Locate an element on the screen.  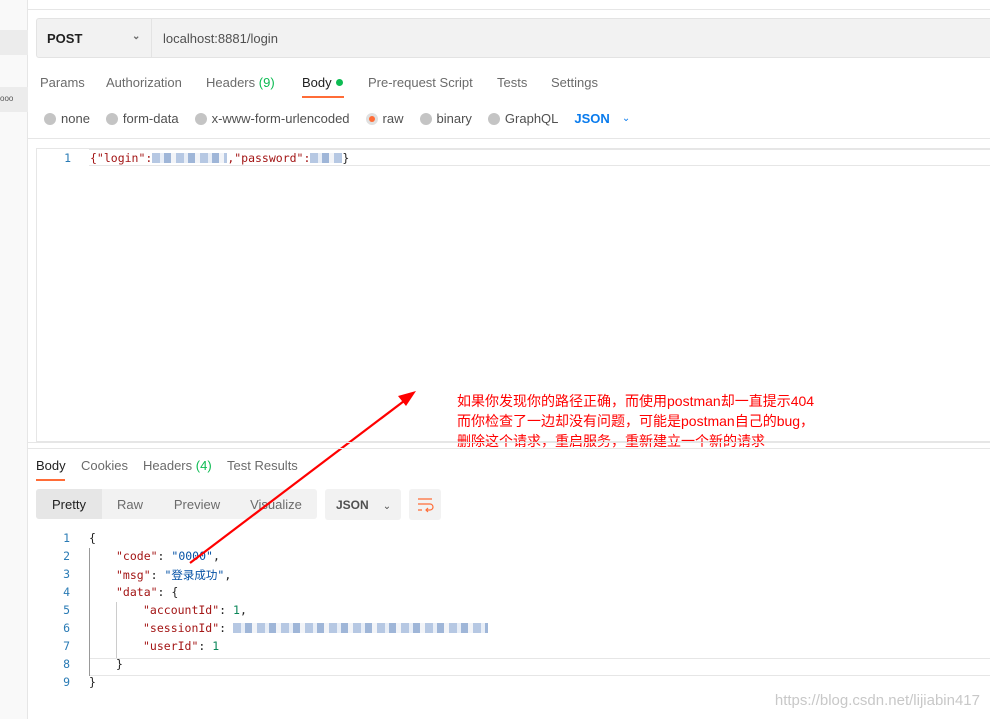
annotation-line: 如果你发现你的路径正确，而使用postman却一直提示404 is located at coordinates (636, 401).